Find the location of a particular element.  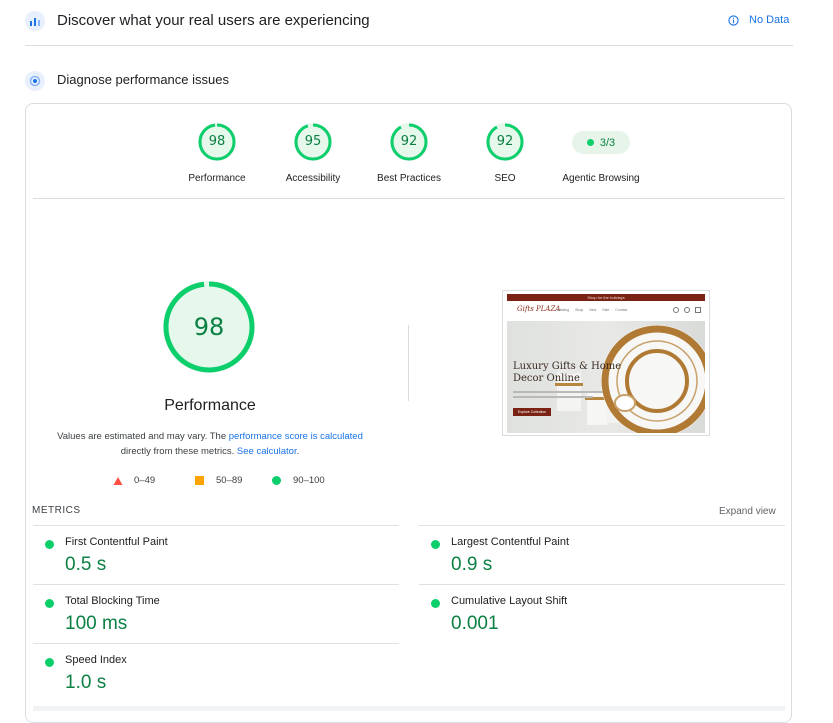

note-suffix: . is located at coordinates (298, 451).